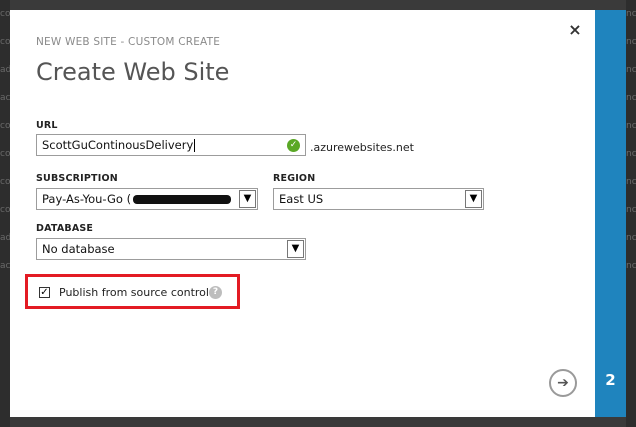 The image size is (636, 427). I want to click on arrow-right-icon: ➔, so click(563, 383).